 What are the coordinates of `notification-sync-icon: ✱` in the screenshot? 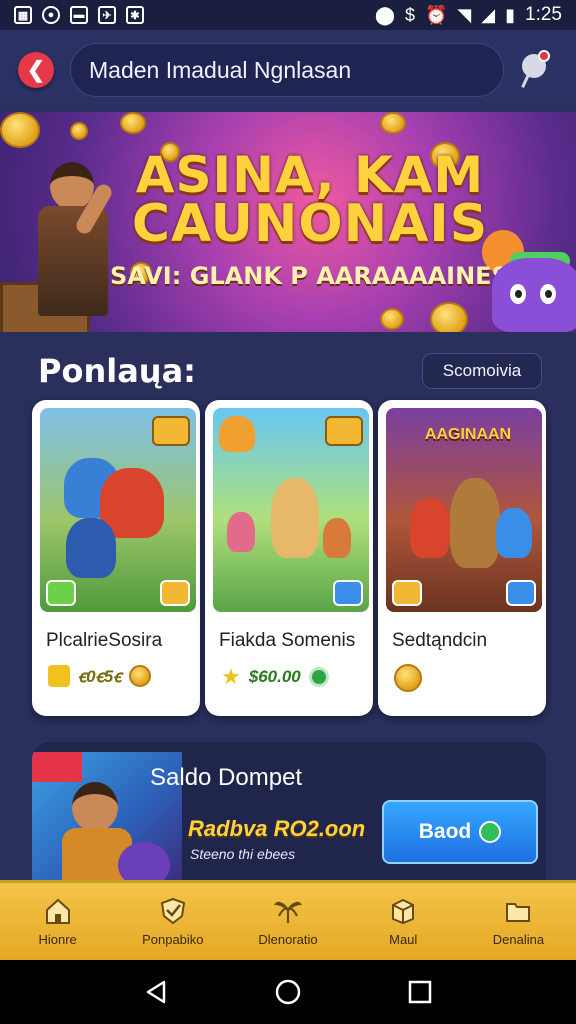 It's located at (135, 15).